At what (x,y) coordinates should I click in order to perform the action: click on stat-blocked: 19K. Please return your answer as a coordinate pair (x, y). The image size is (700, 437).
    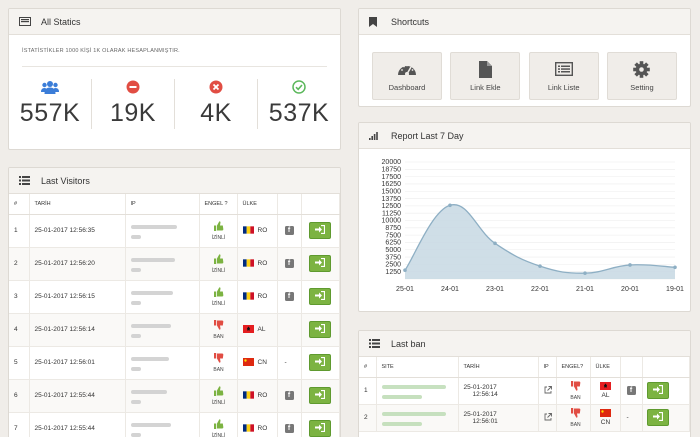
    Looking at the image, I should click on (133, 104).